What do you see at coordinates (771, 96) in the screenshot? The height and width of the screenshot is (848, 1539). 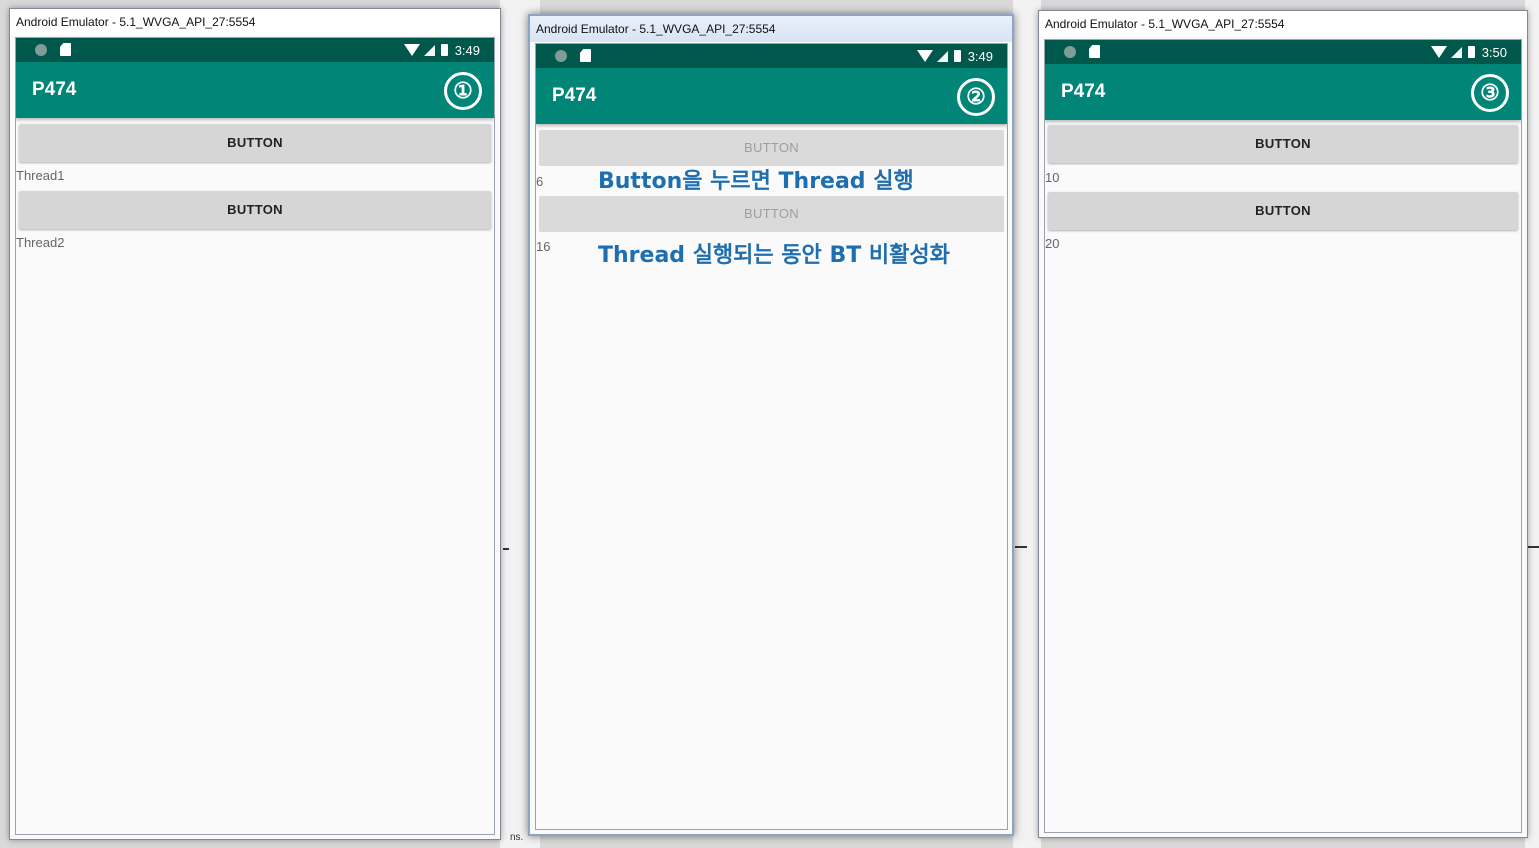 I see `app-bar: P474 ②` at bounding box center [771, 96].